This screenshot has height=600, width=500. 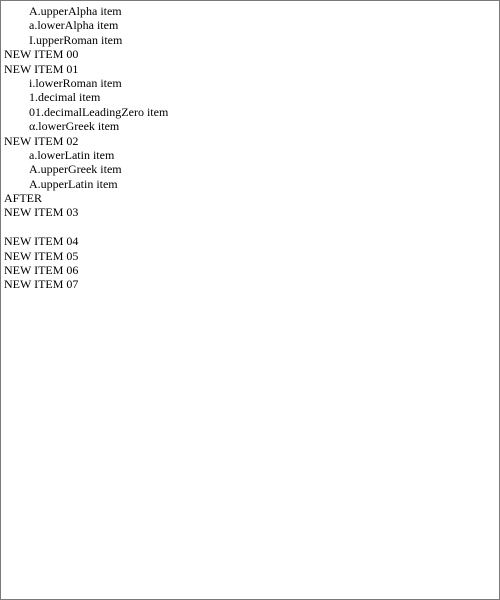 I want to click on new-item-06: NEW ITEM 06, so click(x=41, y=270).